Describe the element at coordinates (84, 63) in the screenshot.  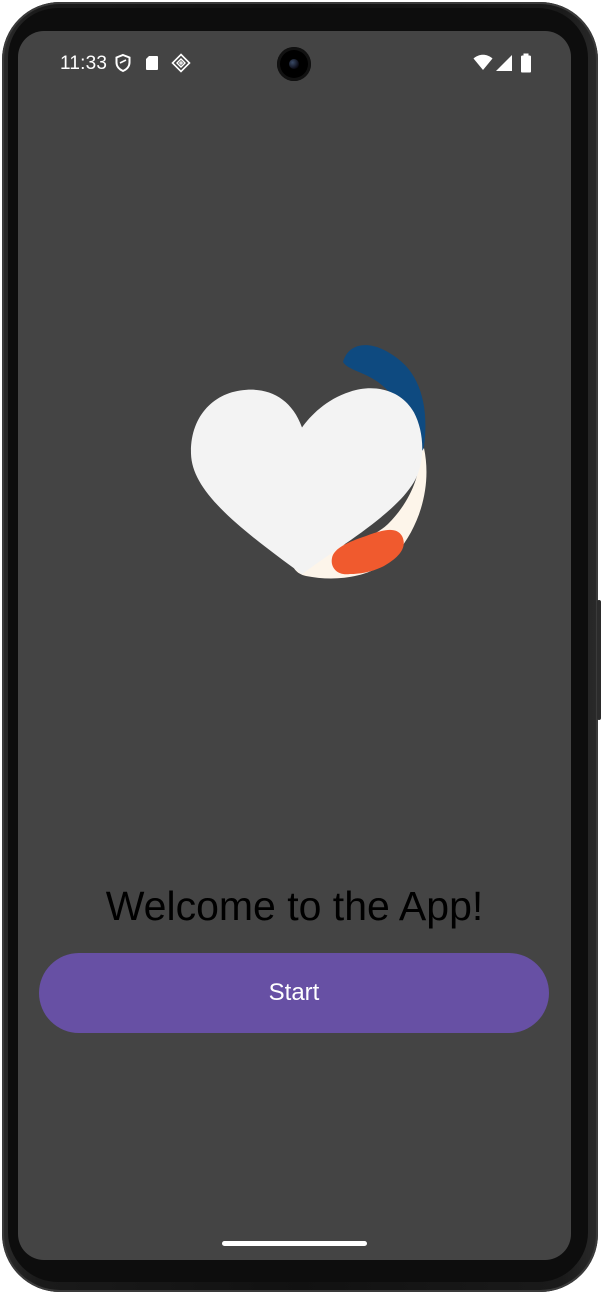
I see `status-time: 11:33` at that location.